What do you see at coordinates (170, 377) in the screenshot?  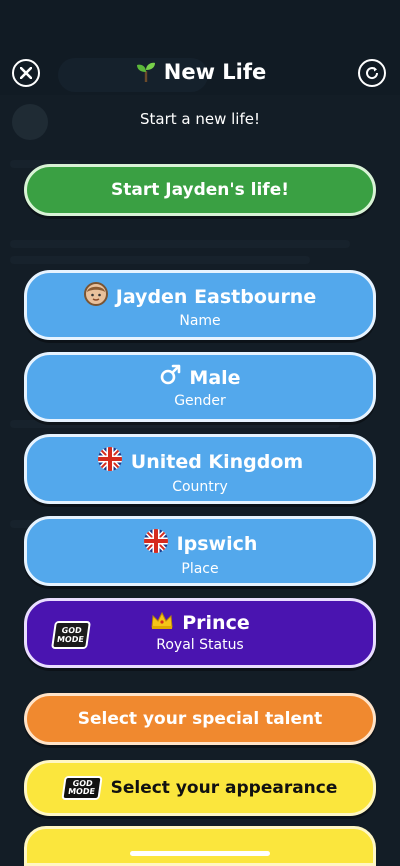 I see `male-symbol-icon` at bounding box center [170, 377].